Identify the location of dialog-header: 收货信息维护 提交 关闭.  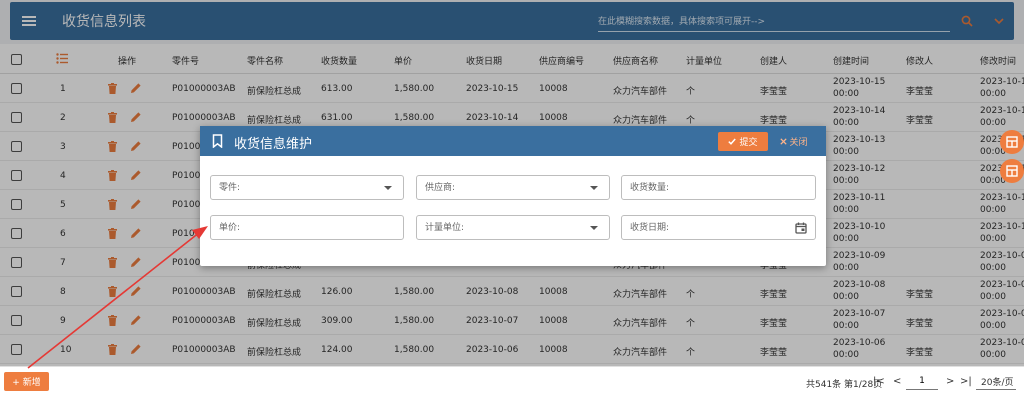
(513, 141).